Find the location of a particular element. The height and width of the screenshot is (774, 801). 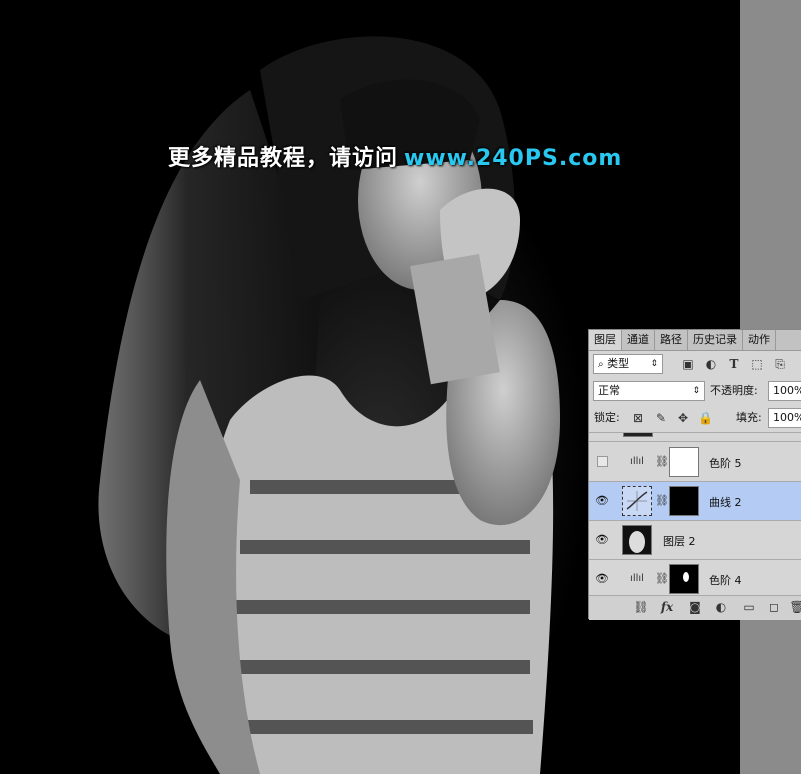

shape-filter-icon: ⬚ is located at coordinates (757, 364).